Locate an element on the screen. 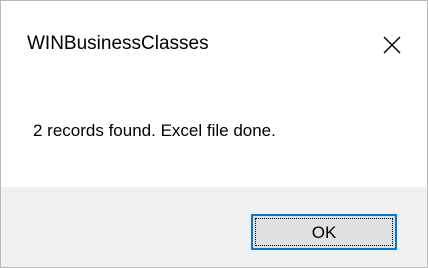 Image resolution: width=428 pixels, height=268 pixels. close-icon is located at coordinates (392, 45).